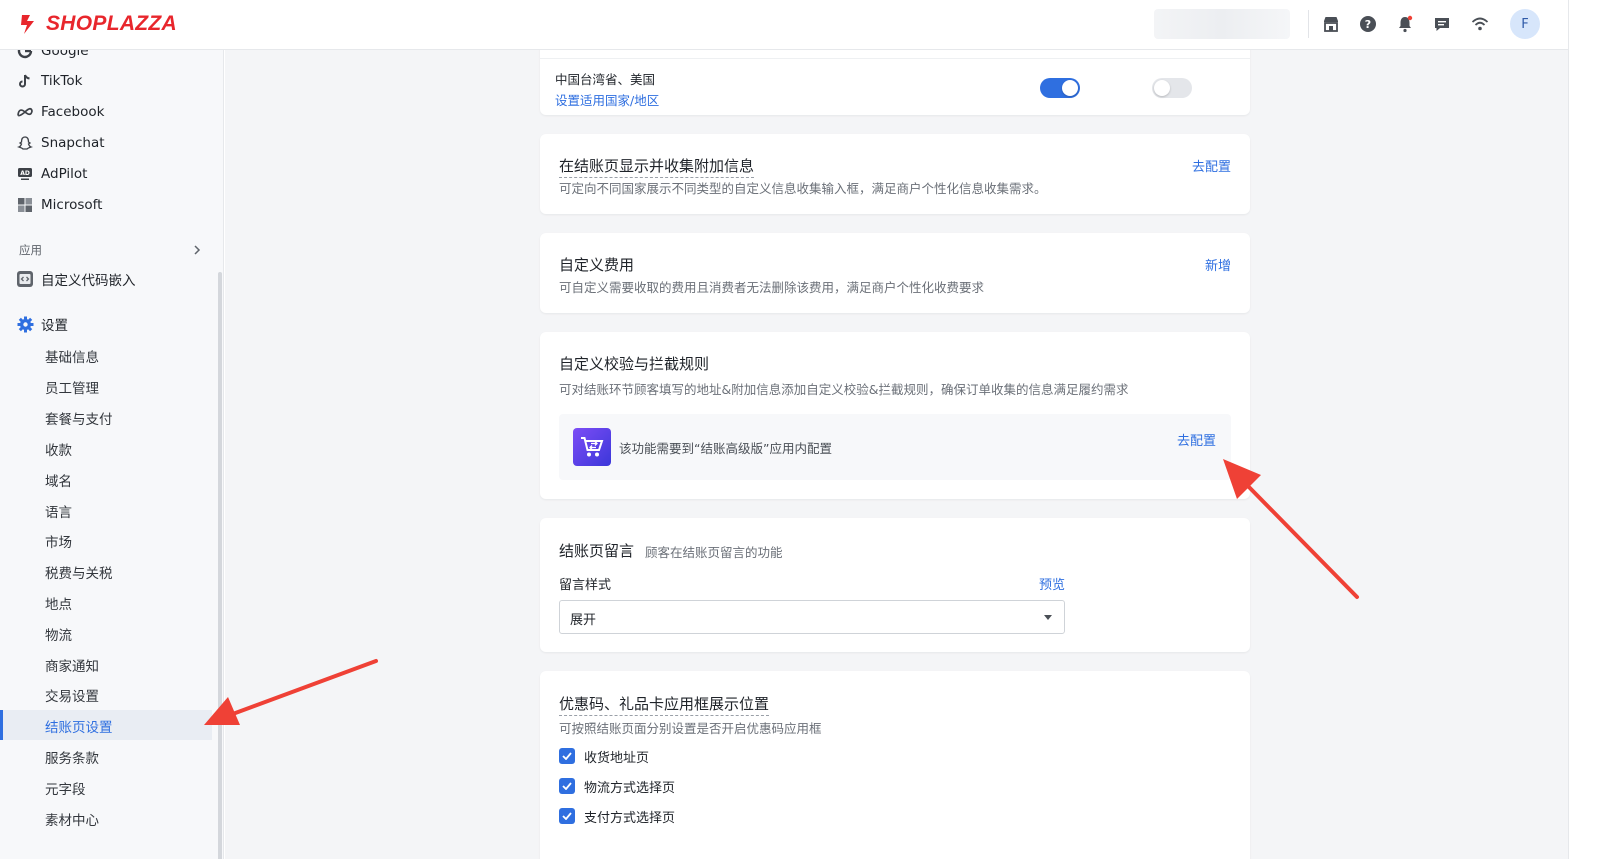  I want to click on sidebar-item-adpilot: AD AdPilot, so click(106, 174).